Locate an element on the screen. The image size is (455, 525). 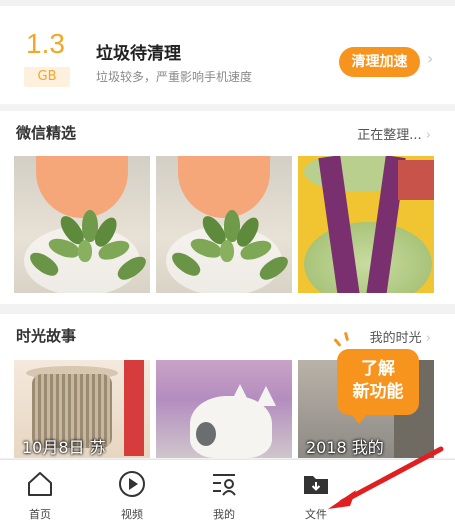
clean-speedup-button: 清理加速 is located at coordinates (379, 62).